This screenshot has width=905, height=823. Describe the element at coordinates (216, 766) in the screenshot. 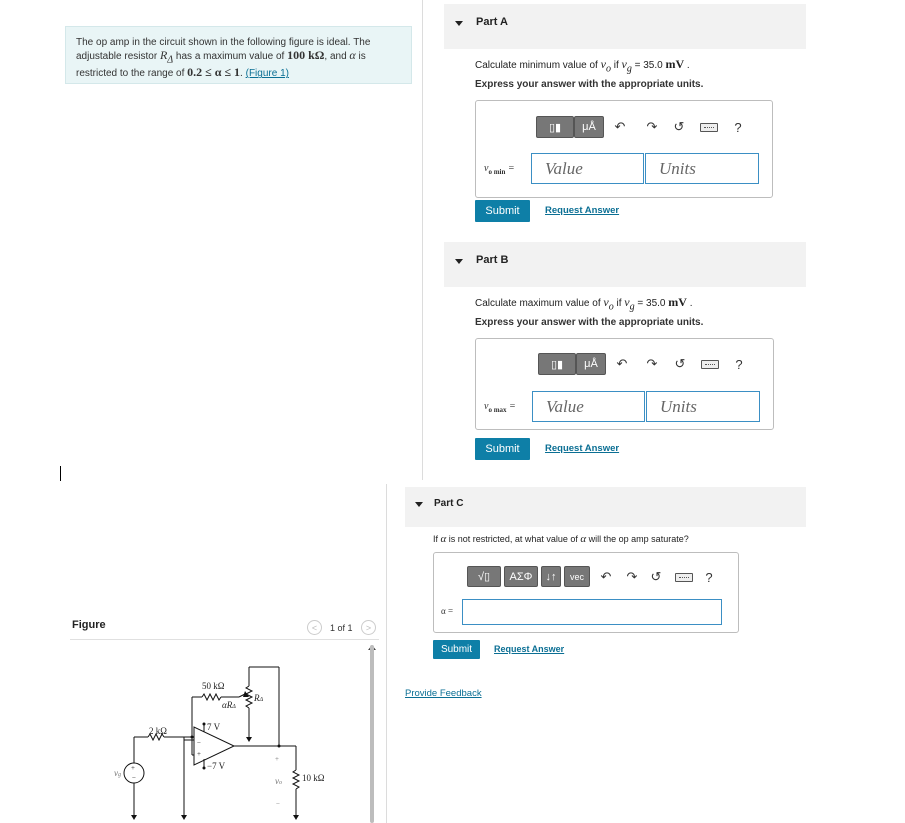

I see `label-neg7v: −7 V` at that location.